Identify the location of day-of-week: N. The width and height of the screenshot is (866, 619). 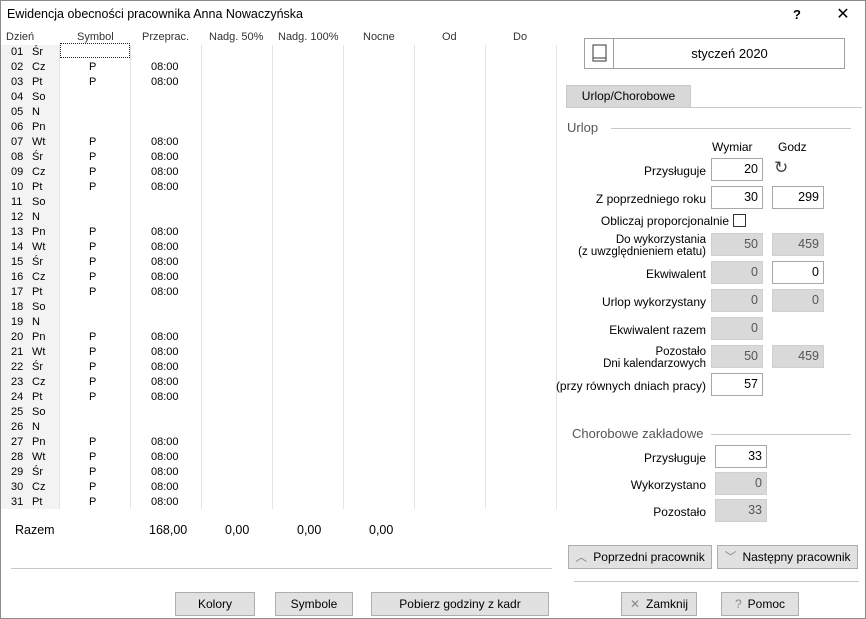
(36, 217).